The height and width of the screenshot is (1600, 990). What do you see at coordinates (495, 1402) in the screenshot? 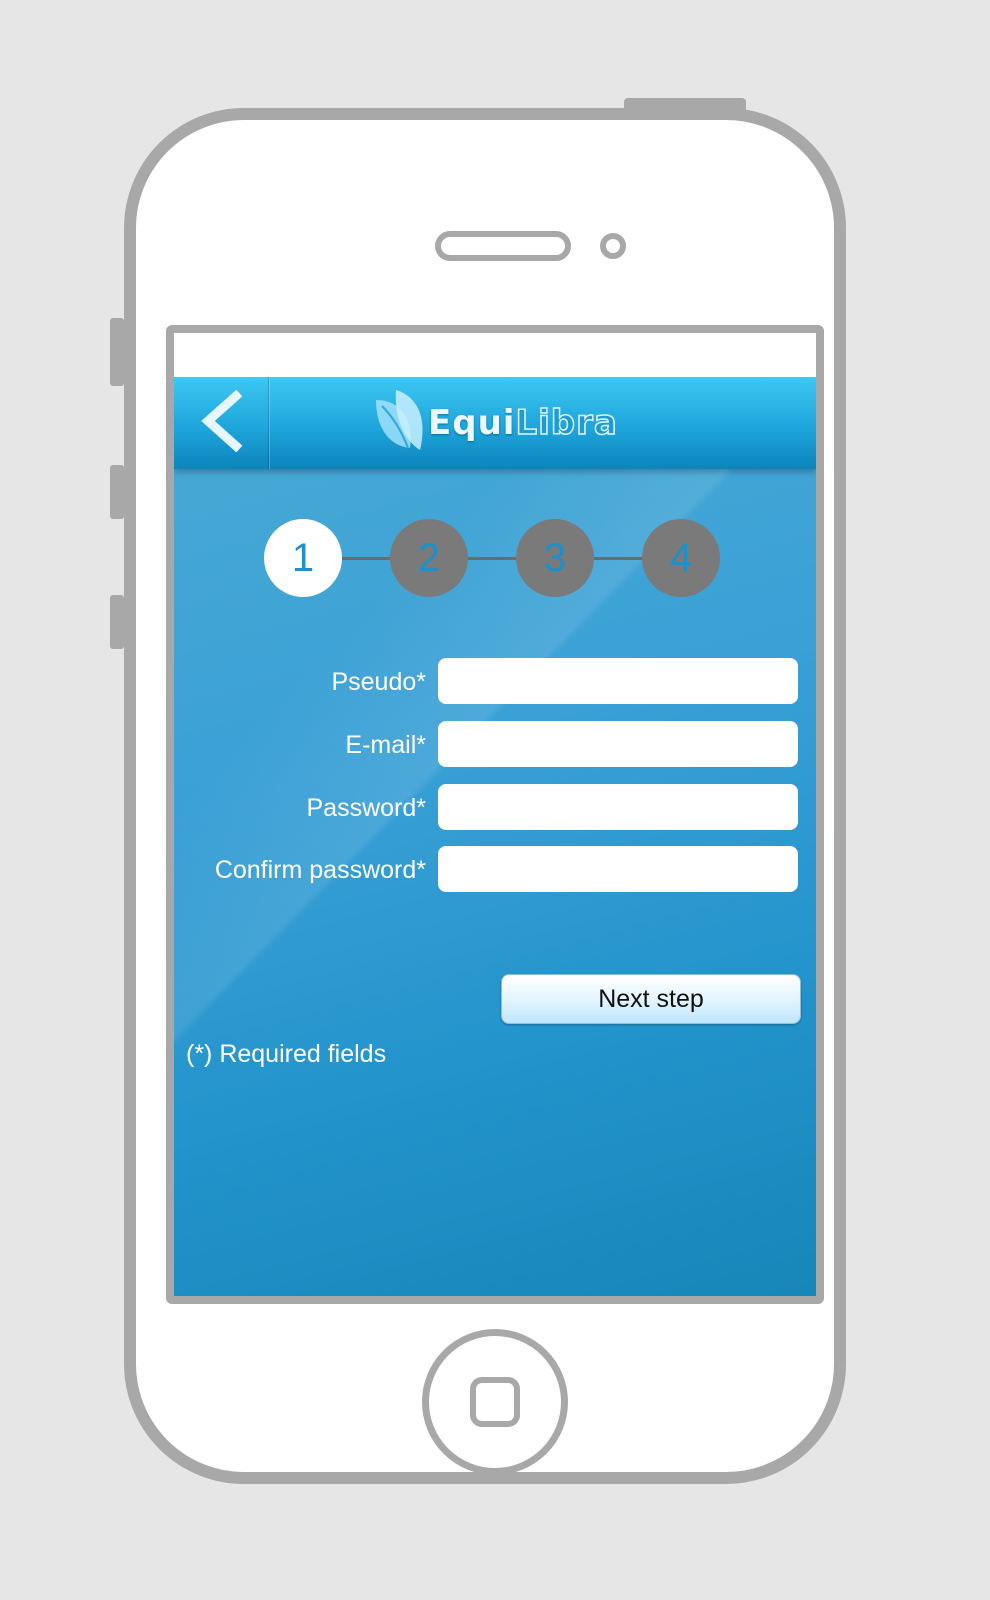
I see `home-button-icon` at bounding box center [495, 1402].